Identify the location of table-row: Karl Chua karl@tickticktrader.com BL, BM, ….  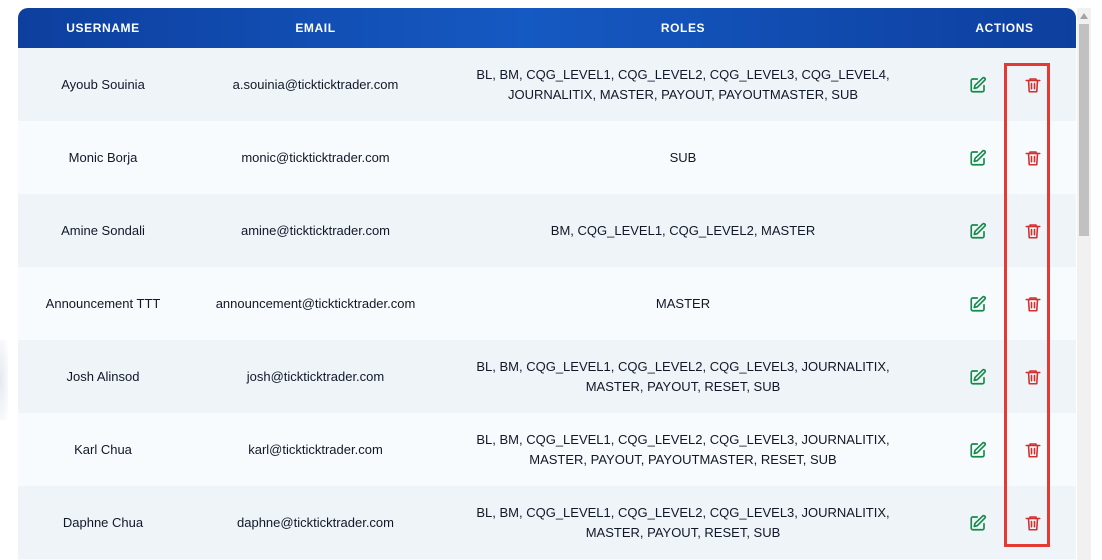
(547, 449).